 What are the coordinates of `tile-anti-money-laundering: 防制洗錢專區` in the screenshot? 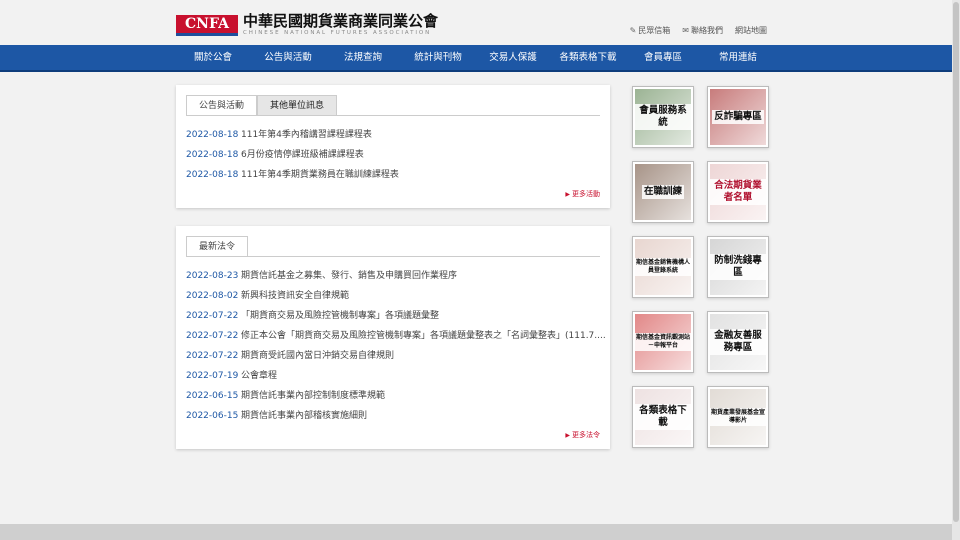 It's located at (738, 267).